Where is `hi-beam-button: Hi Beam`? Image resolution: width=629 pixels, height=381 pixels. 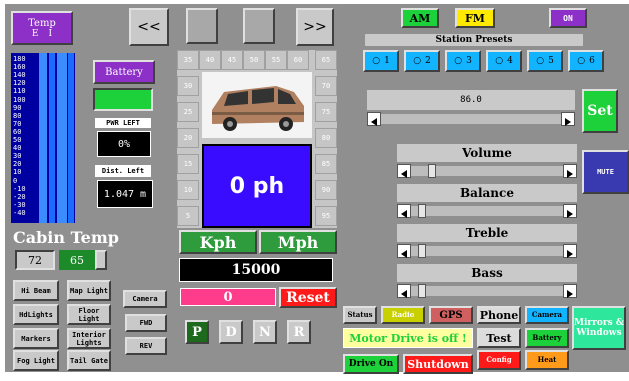
hi-beam-button: Hi Beam is located at coordinates (36, 290).